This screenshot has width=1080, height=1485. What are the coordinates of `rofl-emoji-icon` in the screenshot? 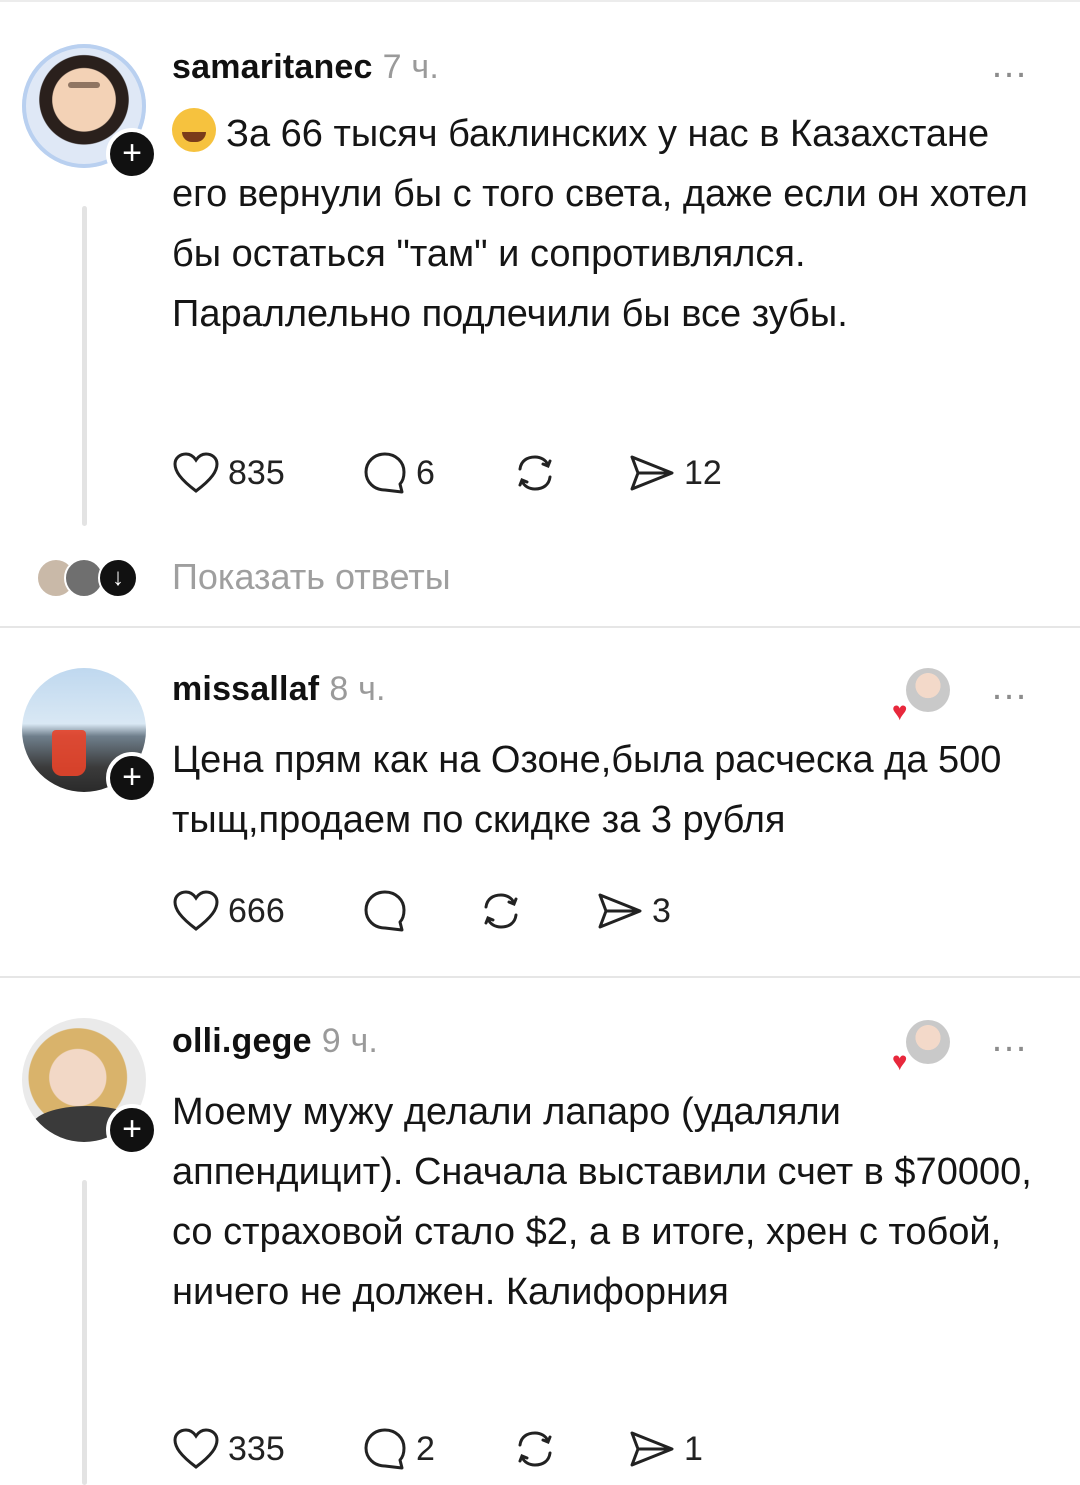 It's located at (194, 130).